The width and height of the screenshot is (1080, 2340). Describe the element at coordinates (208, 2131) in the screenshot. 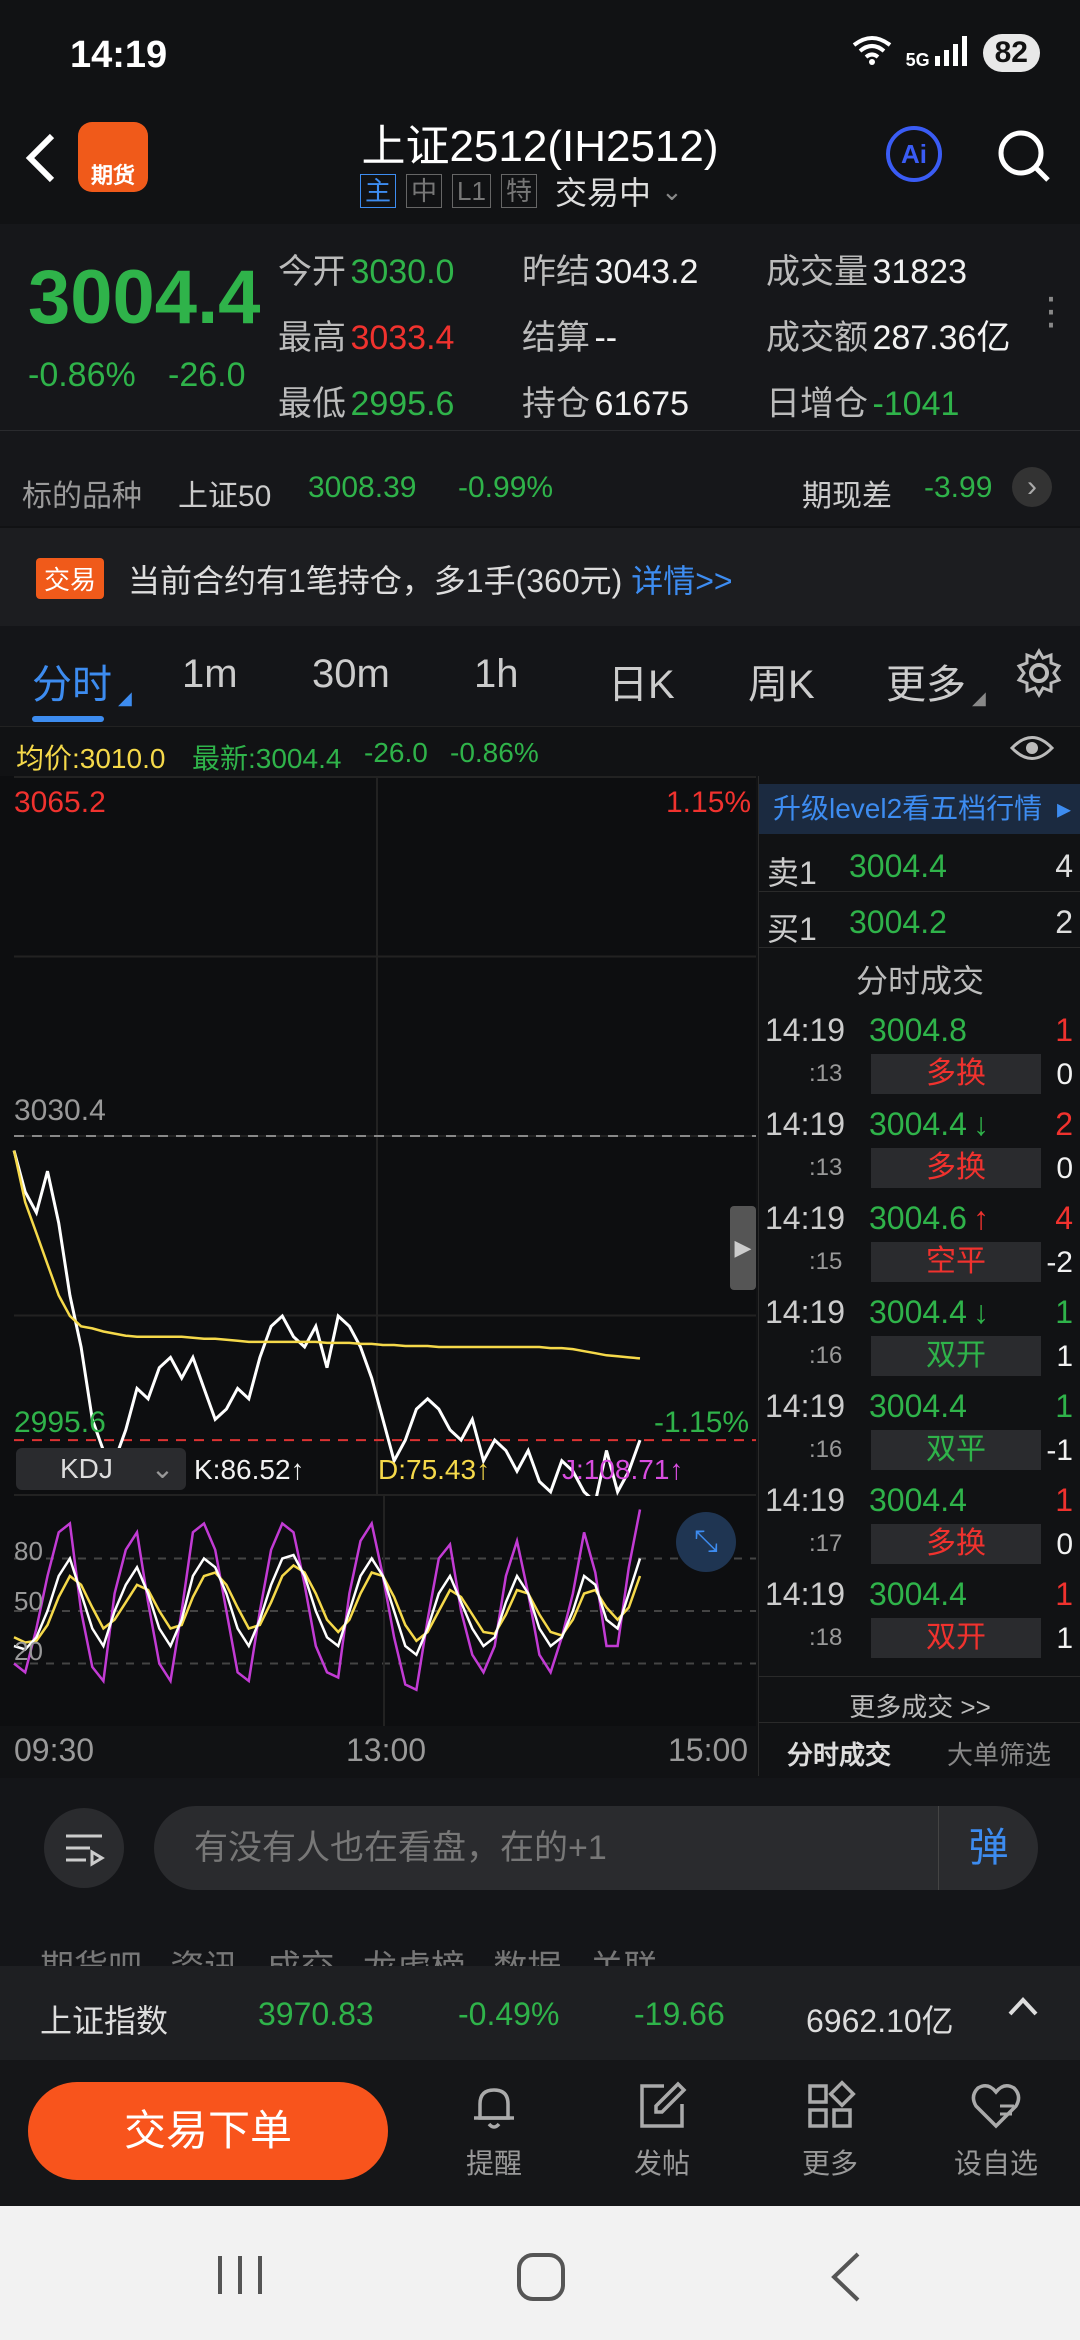

I see `place-order-button: 交易下单` at that location.